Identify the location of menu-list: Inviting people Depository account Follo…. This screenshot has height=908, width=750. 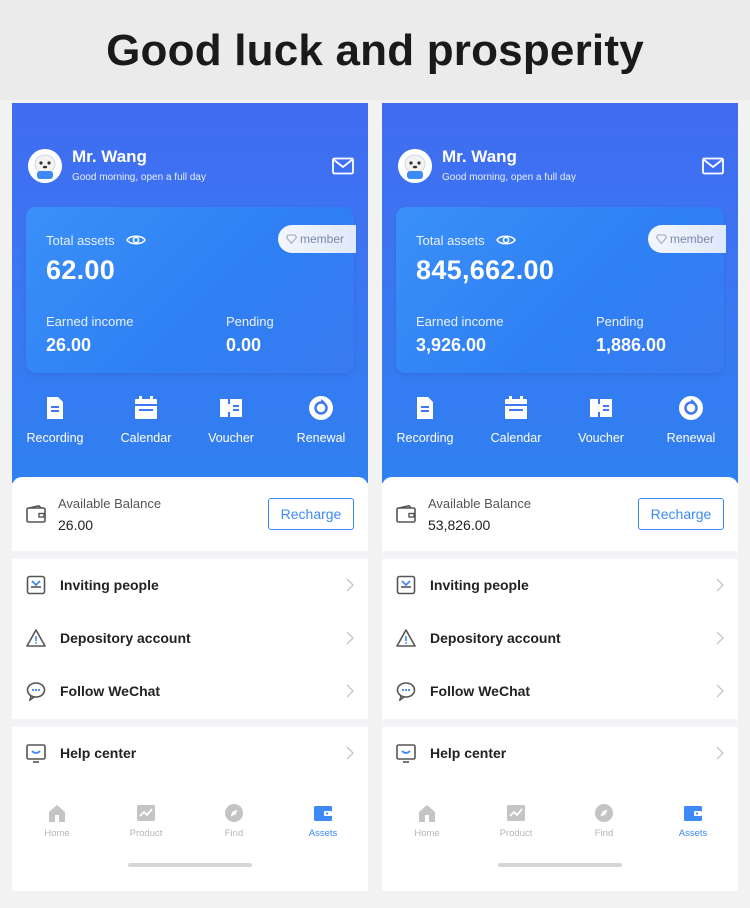
(190, 639).